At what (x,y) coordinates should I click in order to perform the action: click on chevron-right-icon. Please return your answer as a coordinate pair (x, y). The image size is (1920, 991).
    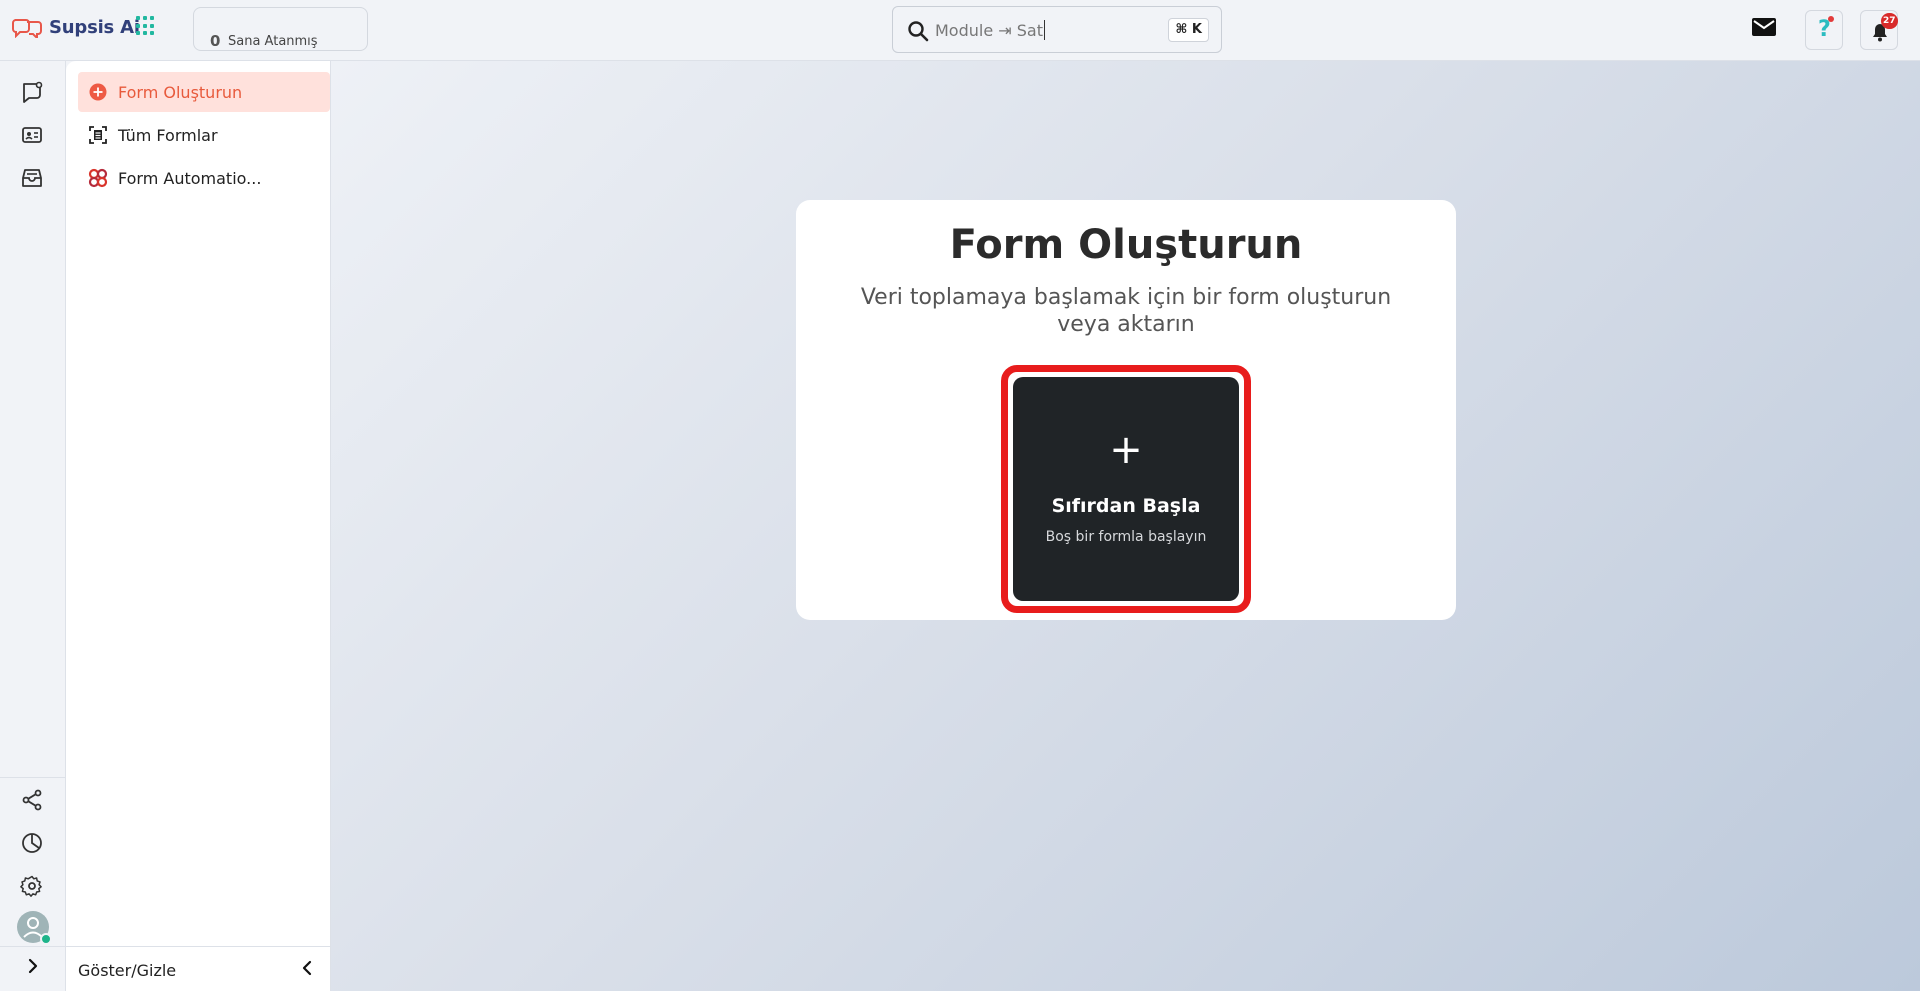
    Looking at the image, I should click on (33, 966).